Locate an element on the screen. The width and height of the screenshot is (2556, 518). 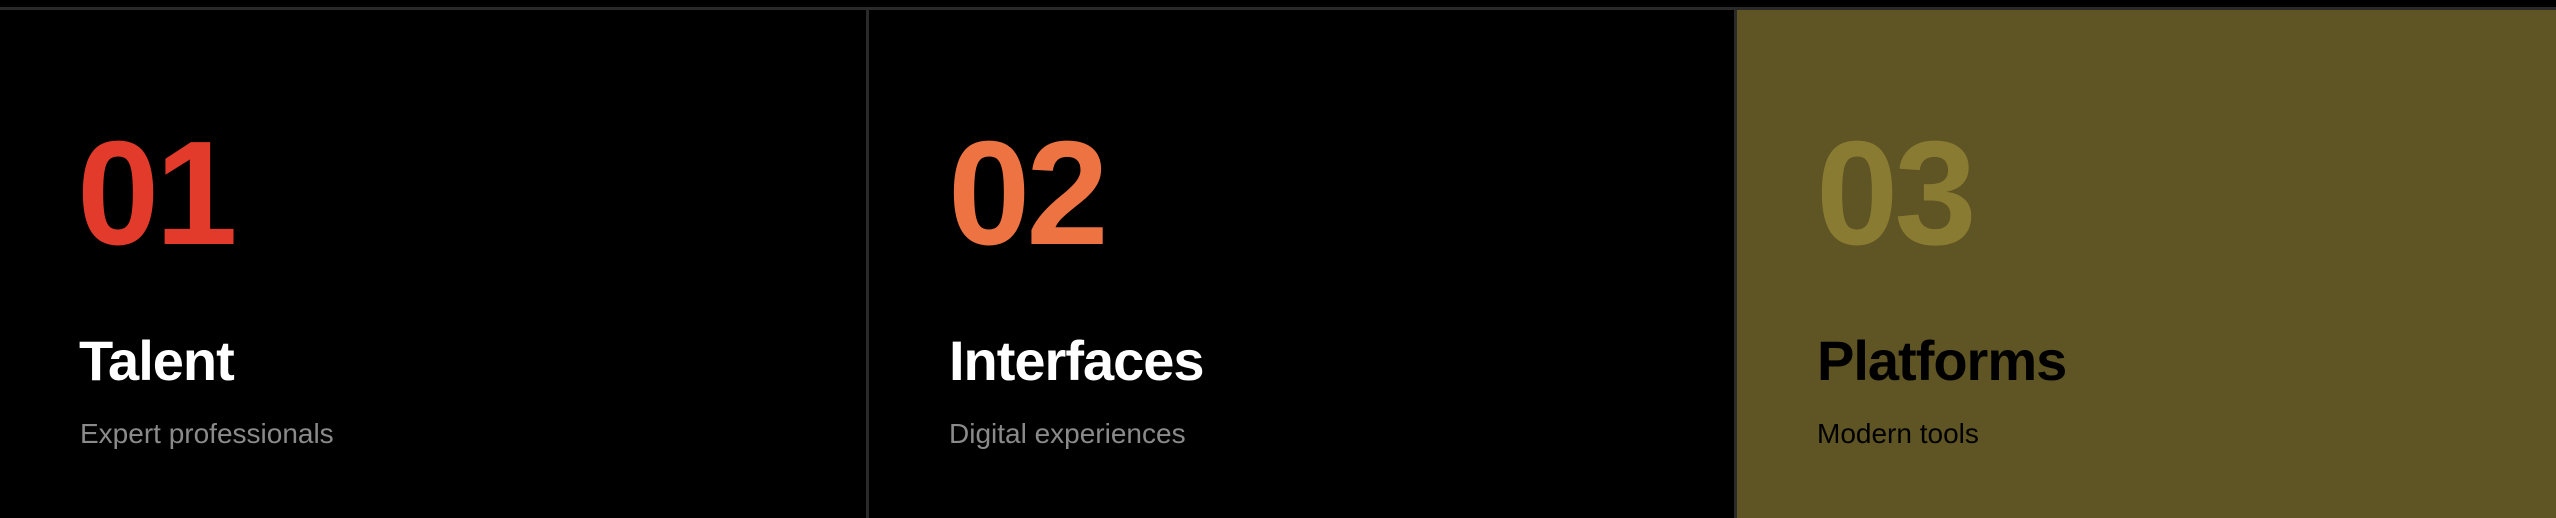
card-subtitle: Digital experiences is located at coordinates (1067, 433).